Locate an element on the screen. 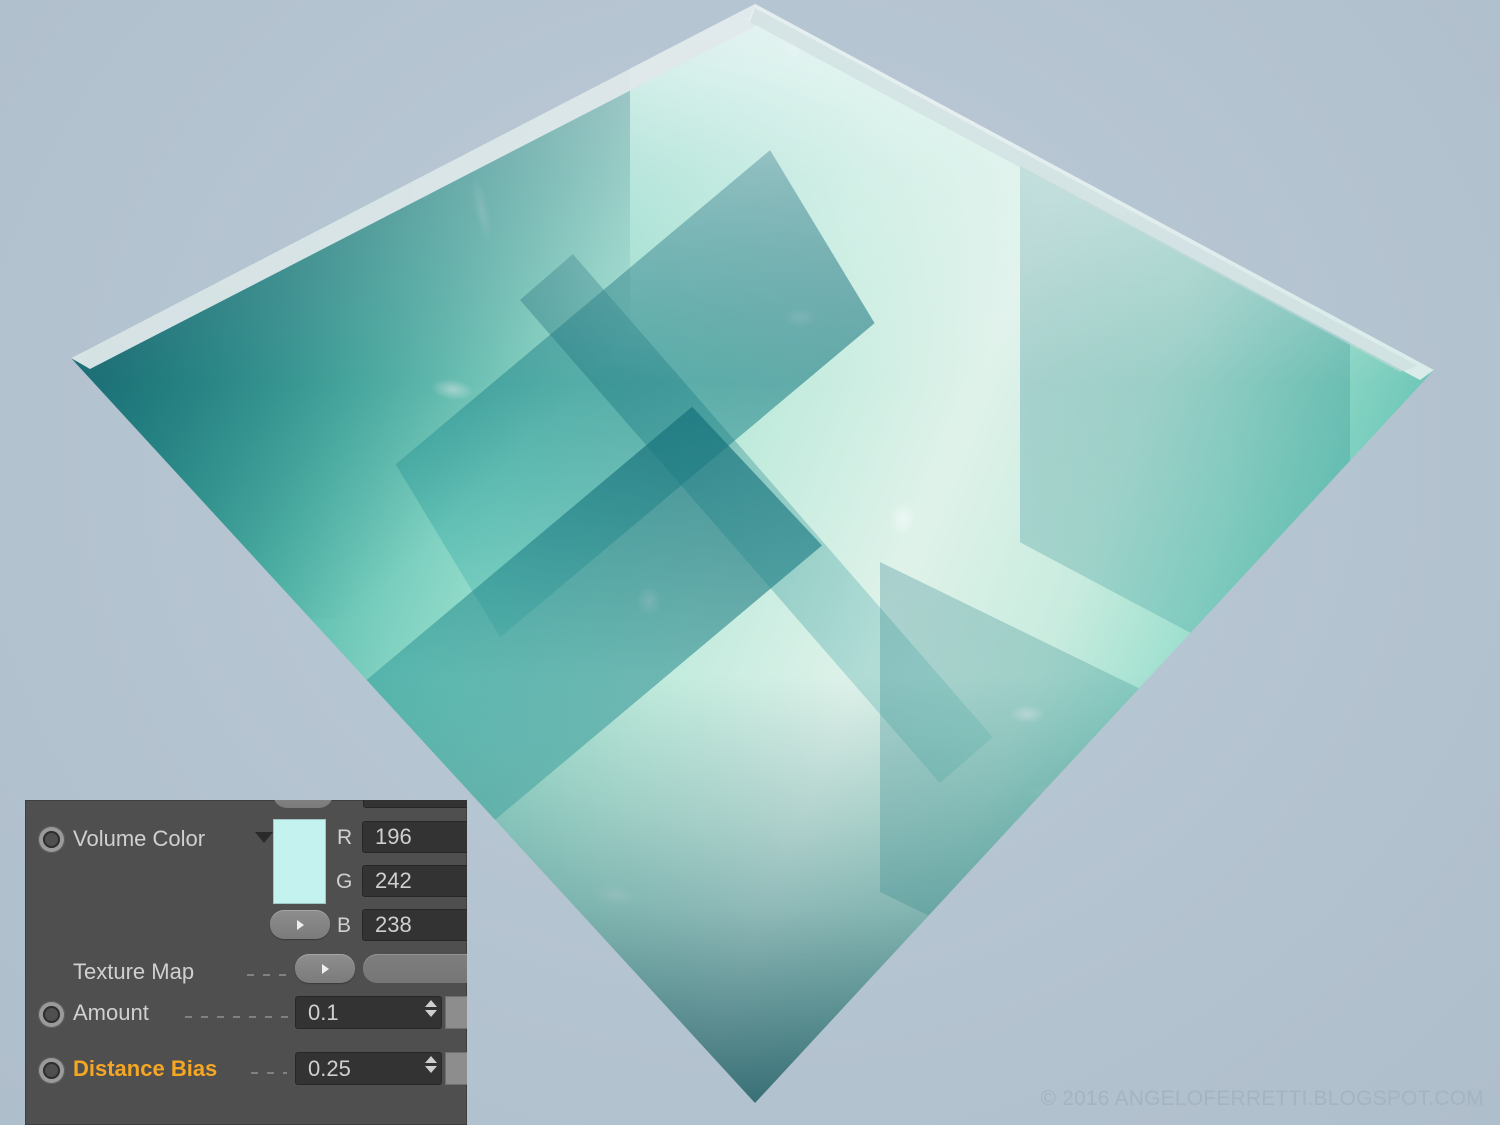 The height and width of the screenshot is (1125, 1500). distance-bias-stepper-down-icon is located at coordinates (431, 1069).